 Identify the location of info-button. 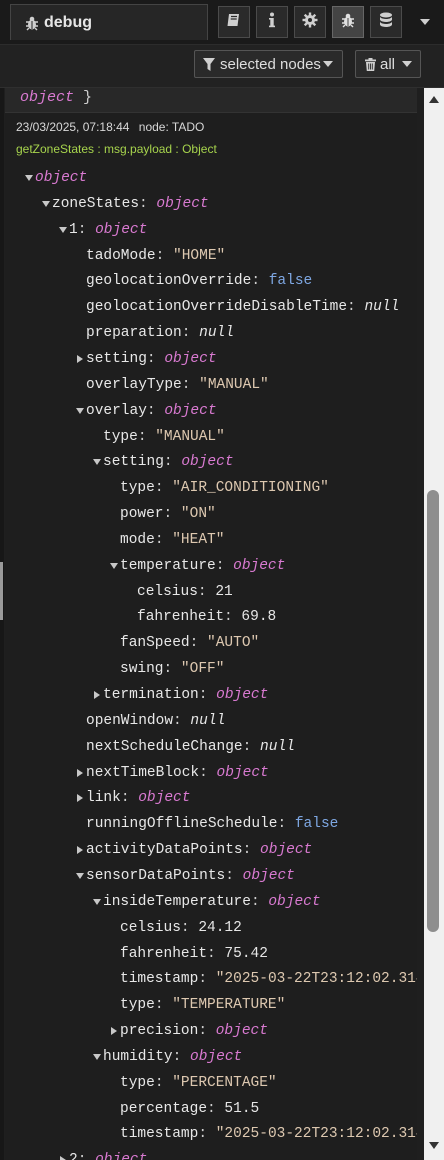
(272, 22).